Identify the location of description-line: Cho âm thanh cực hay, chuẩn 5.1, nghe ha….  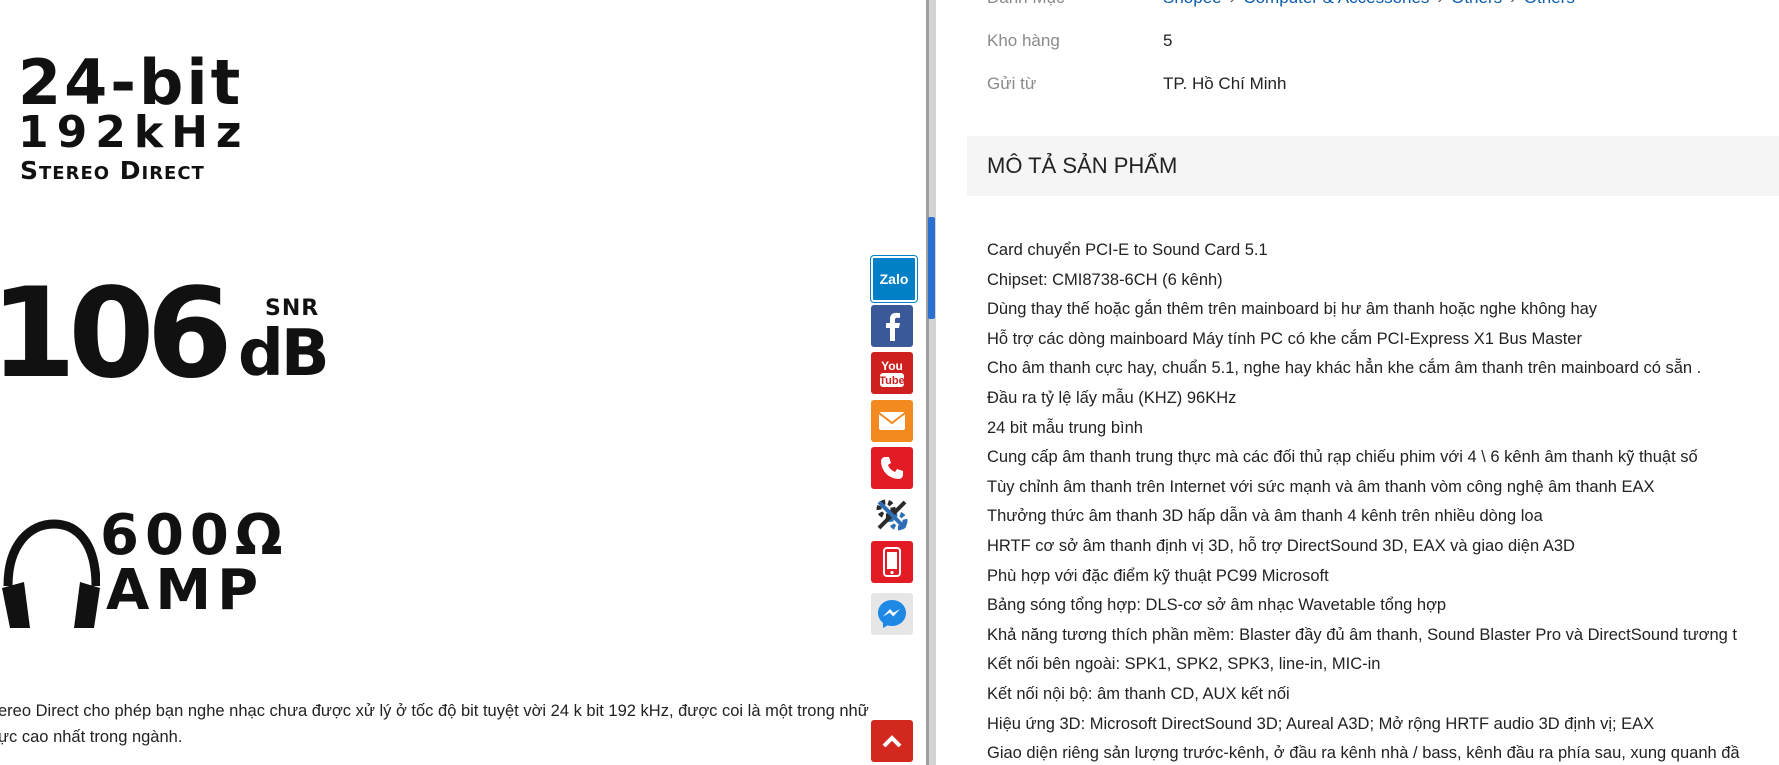
(1344, 368).